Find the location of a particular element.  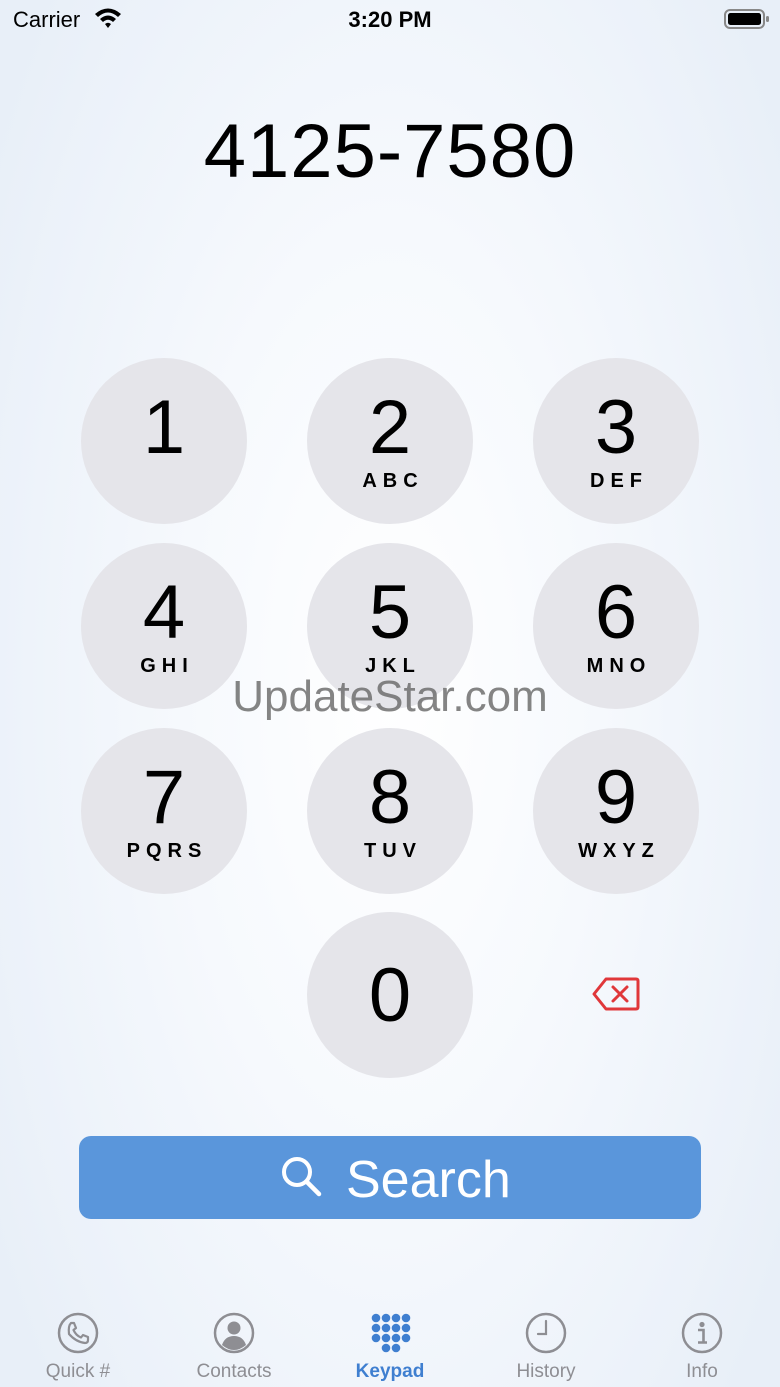

status-bar: Carrier 3:20 PM is located at coordinates (390, 20).